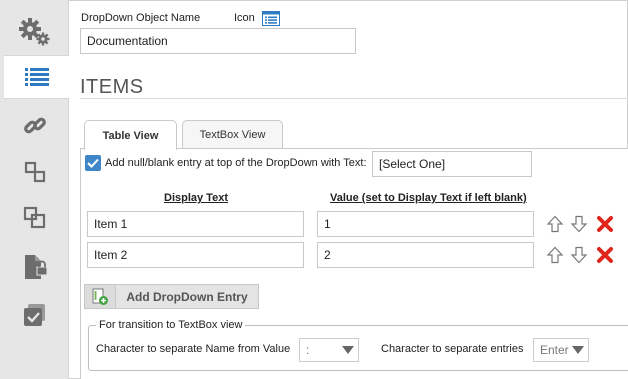 This screenshot has height=379, width=628. I want to click on copy-icon, so click(34, 217).